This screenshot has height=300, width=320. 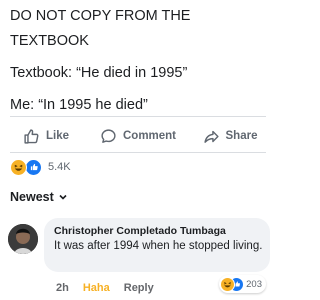 I want to click on comment-reaction-summary: 203, so click(x=242, y=284).